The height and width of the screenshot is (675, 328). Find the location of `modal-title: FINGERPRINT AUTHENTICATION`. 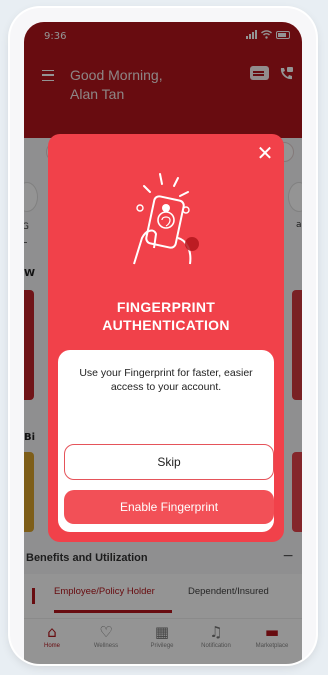

modal-title: FINGERPRINT AUTHENTICATION is located at coordinates (166, 316).